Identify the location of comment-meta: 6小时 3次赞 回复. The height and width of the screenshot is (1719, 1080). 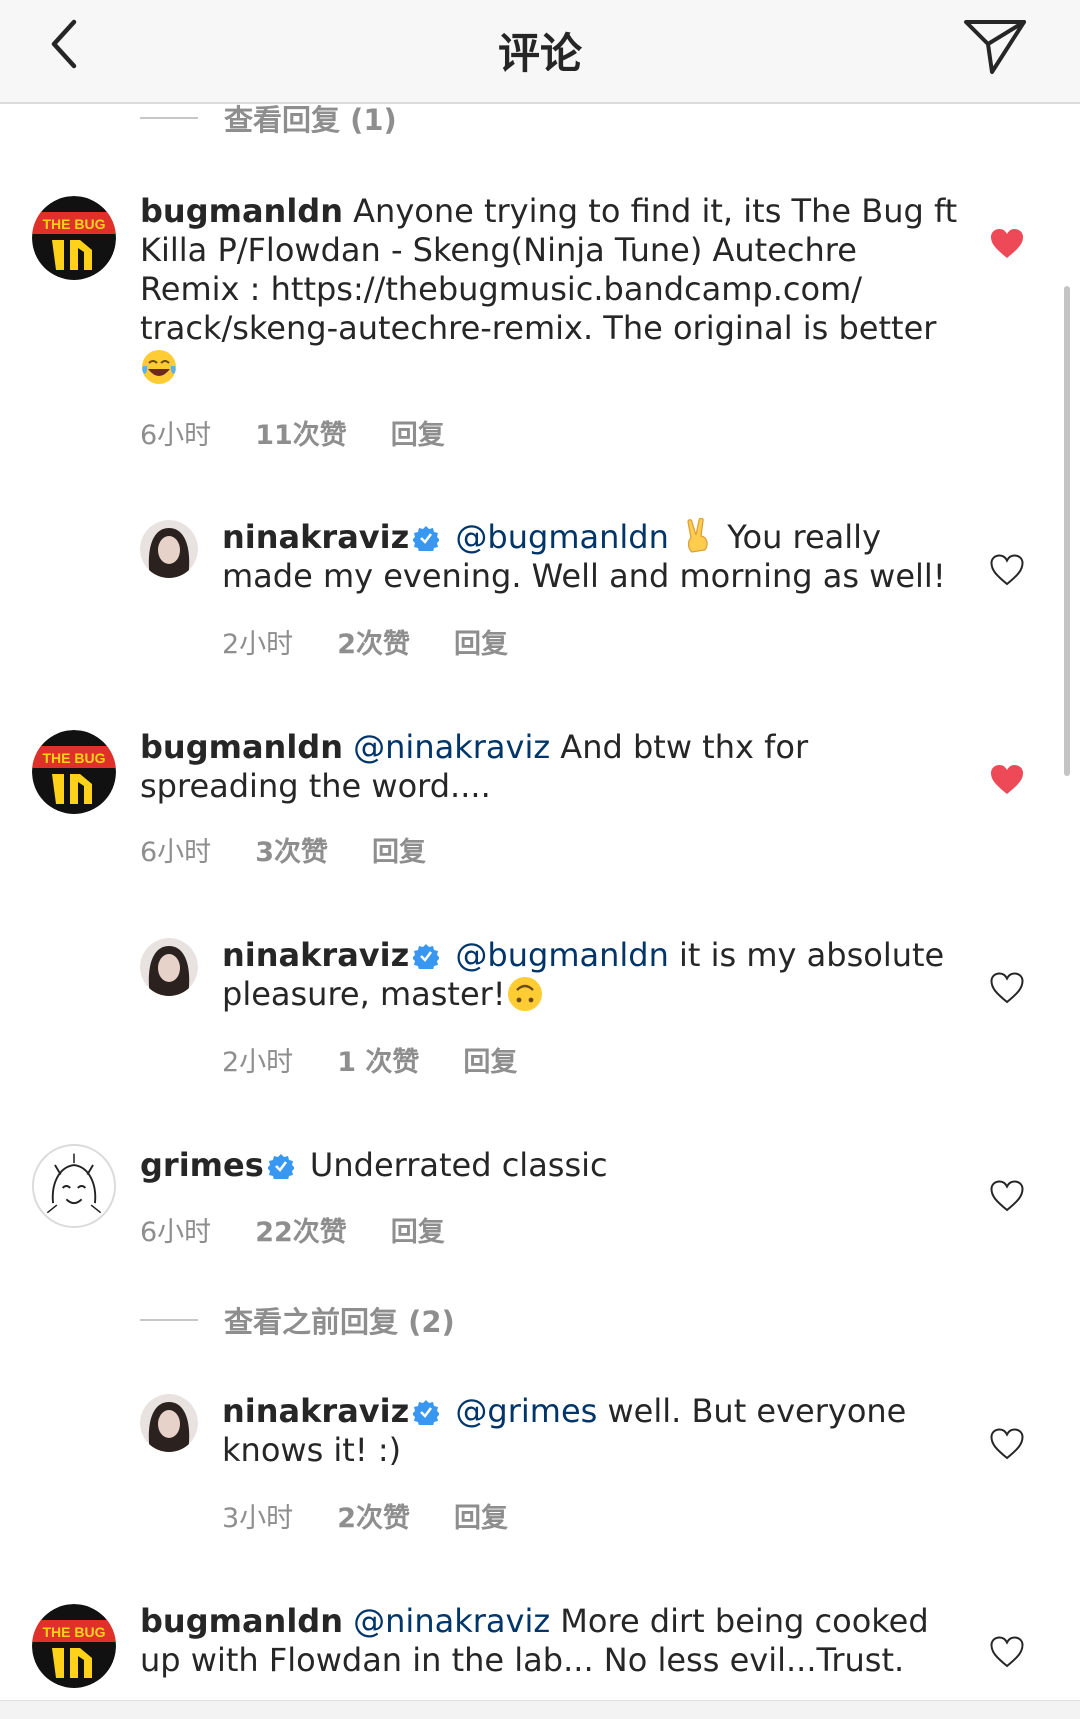
(305, 849).